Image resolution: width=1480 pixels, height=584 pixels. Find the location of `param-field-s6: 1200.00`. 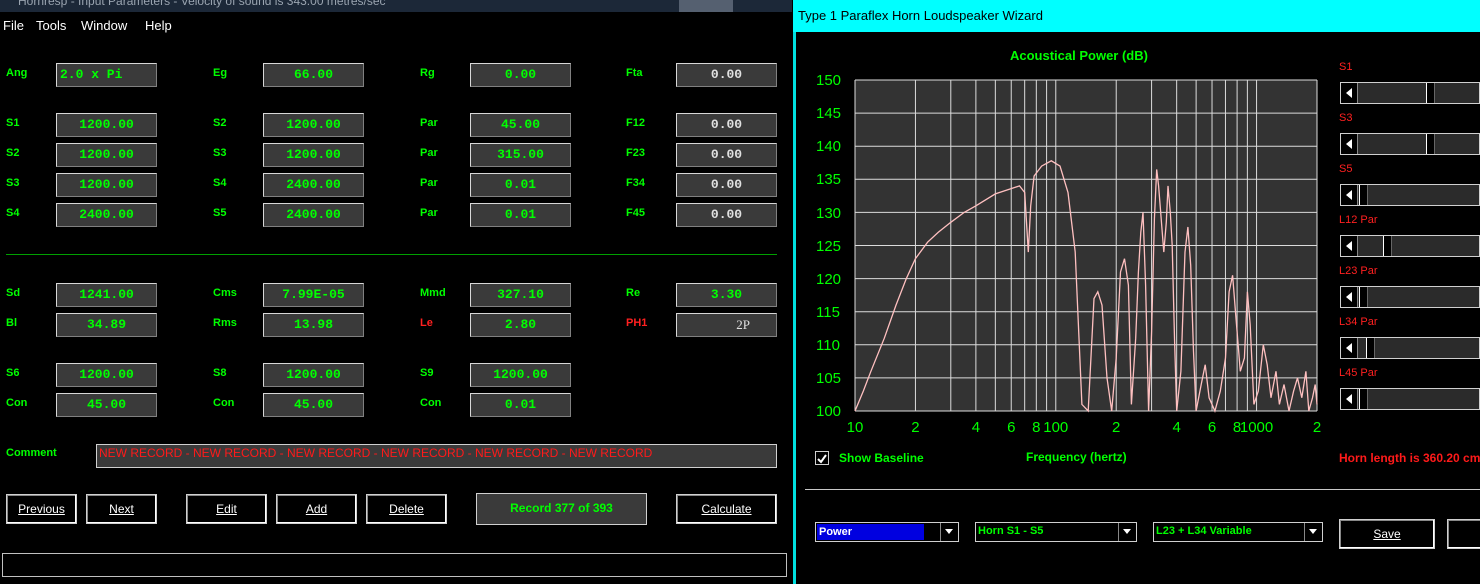

param-field-s6: 1200.00 is located at coordinates (106, 375).